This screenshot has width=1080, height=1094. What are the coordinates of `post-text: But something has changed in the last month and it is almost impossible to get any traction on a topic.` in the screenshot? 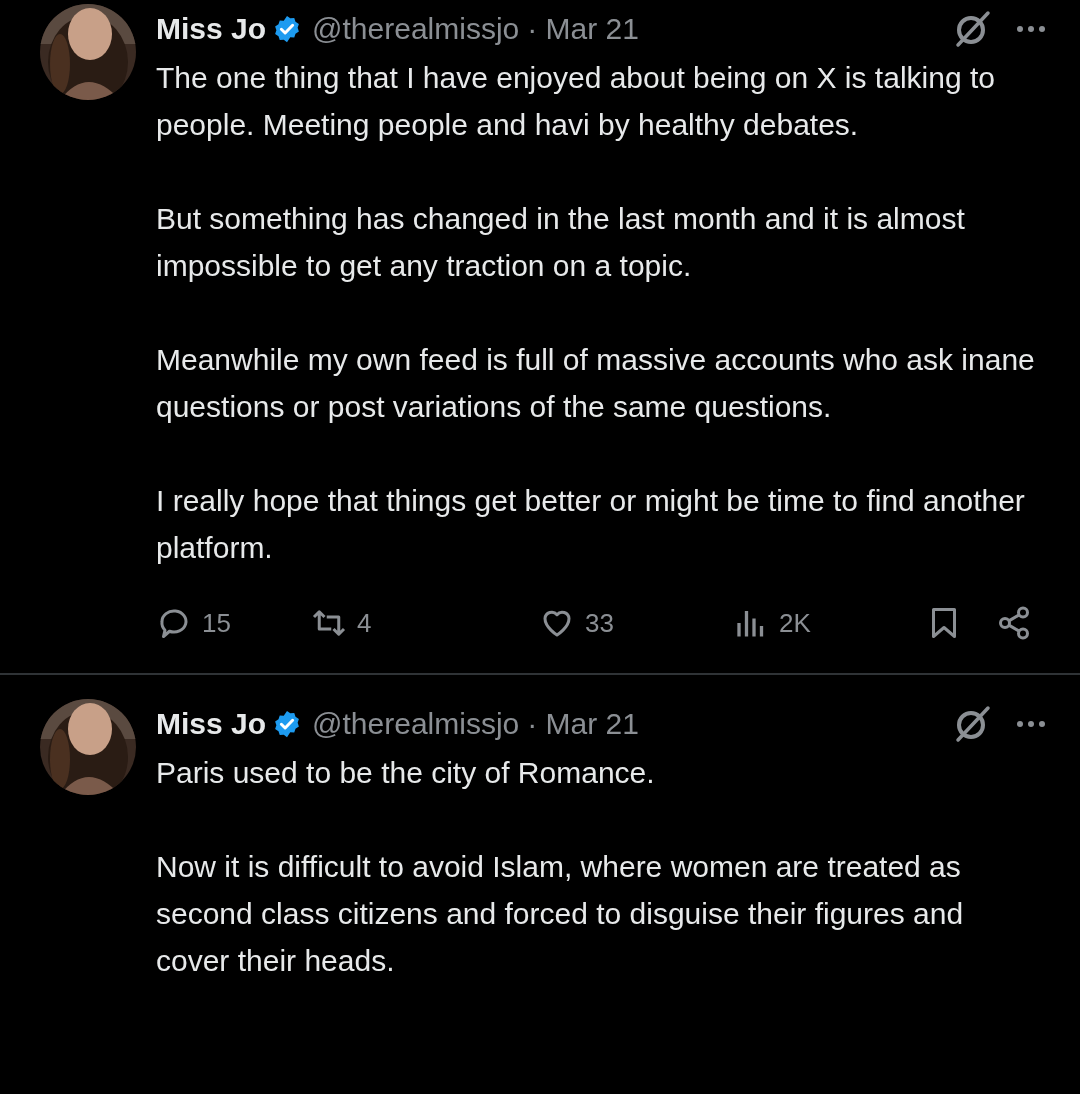 It's located at (561, 242).